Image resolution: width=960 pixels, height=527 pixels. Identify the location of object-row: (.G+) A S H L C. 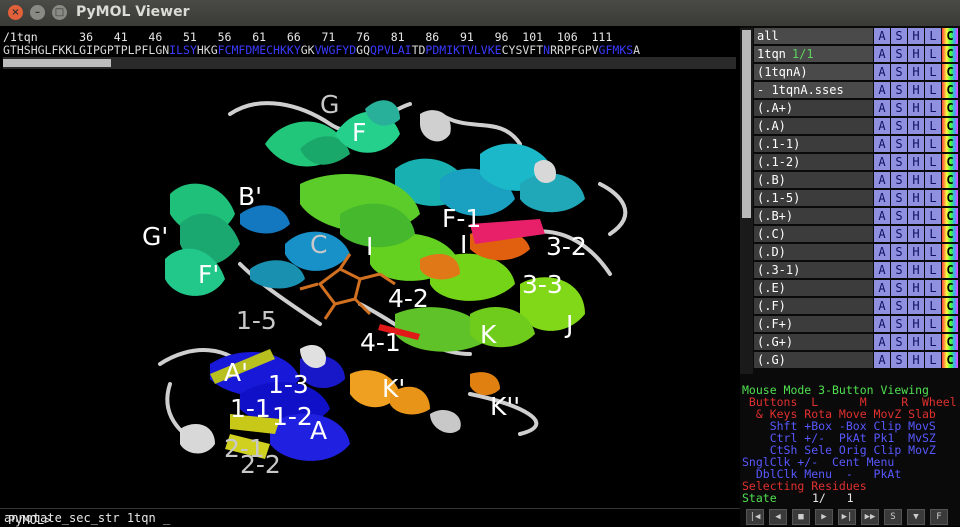
(857, 342).